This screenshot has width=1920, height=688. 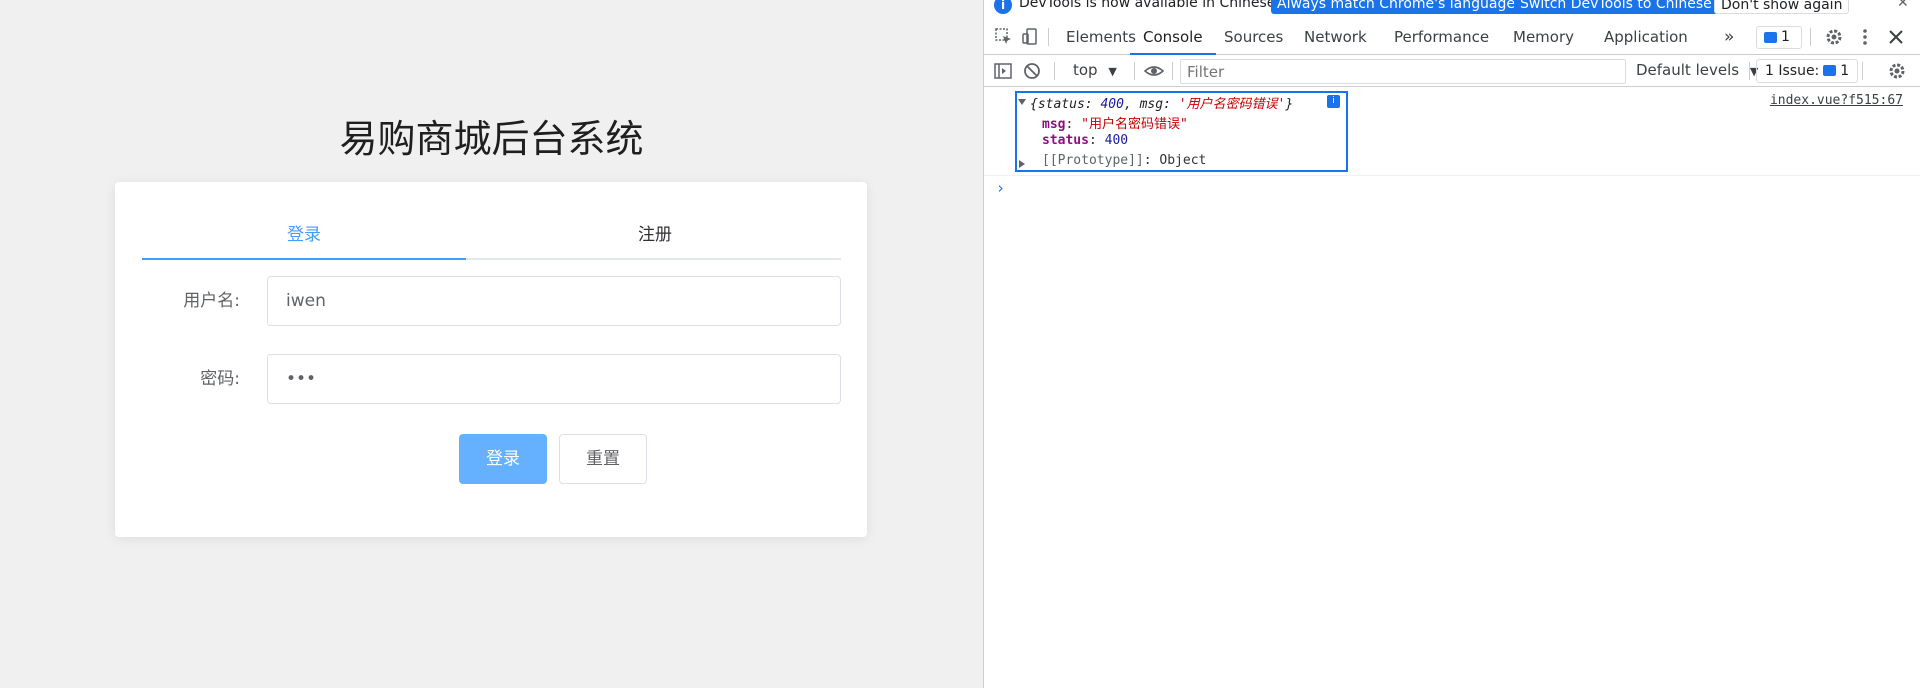 I want to click on issues-count: 1, so click(x=1845, y=71).